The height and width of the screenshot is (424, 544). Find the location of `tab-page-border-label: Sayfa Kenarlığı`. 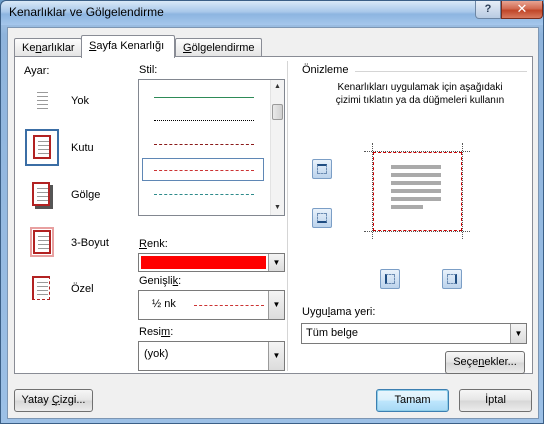

tab-page-border-label: Sayfa Kenarlığı is located at coordinates (127, 46).